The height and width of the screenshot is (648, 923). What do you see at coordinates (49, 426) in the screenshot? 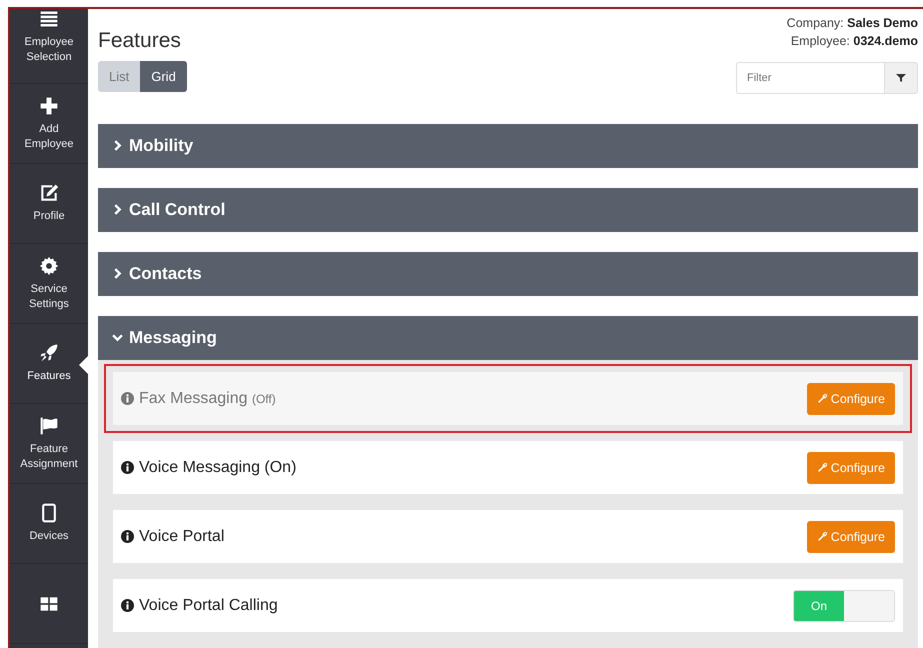
I see `flag-icon` at bounding box center [49, 426].